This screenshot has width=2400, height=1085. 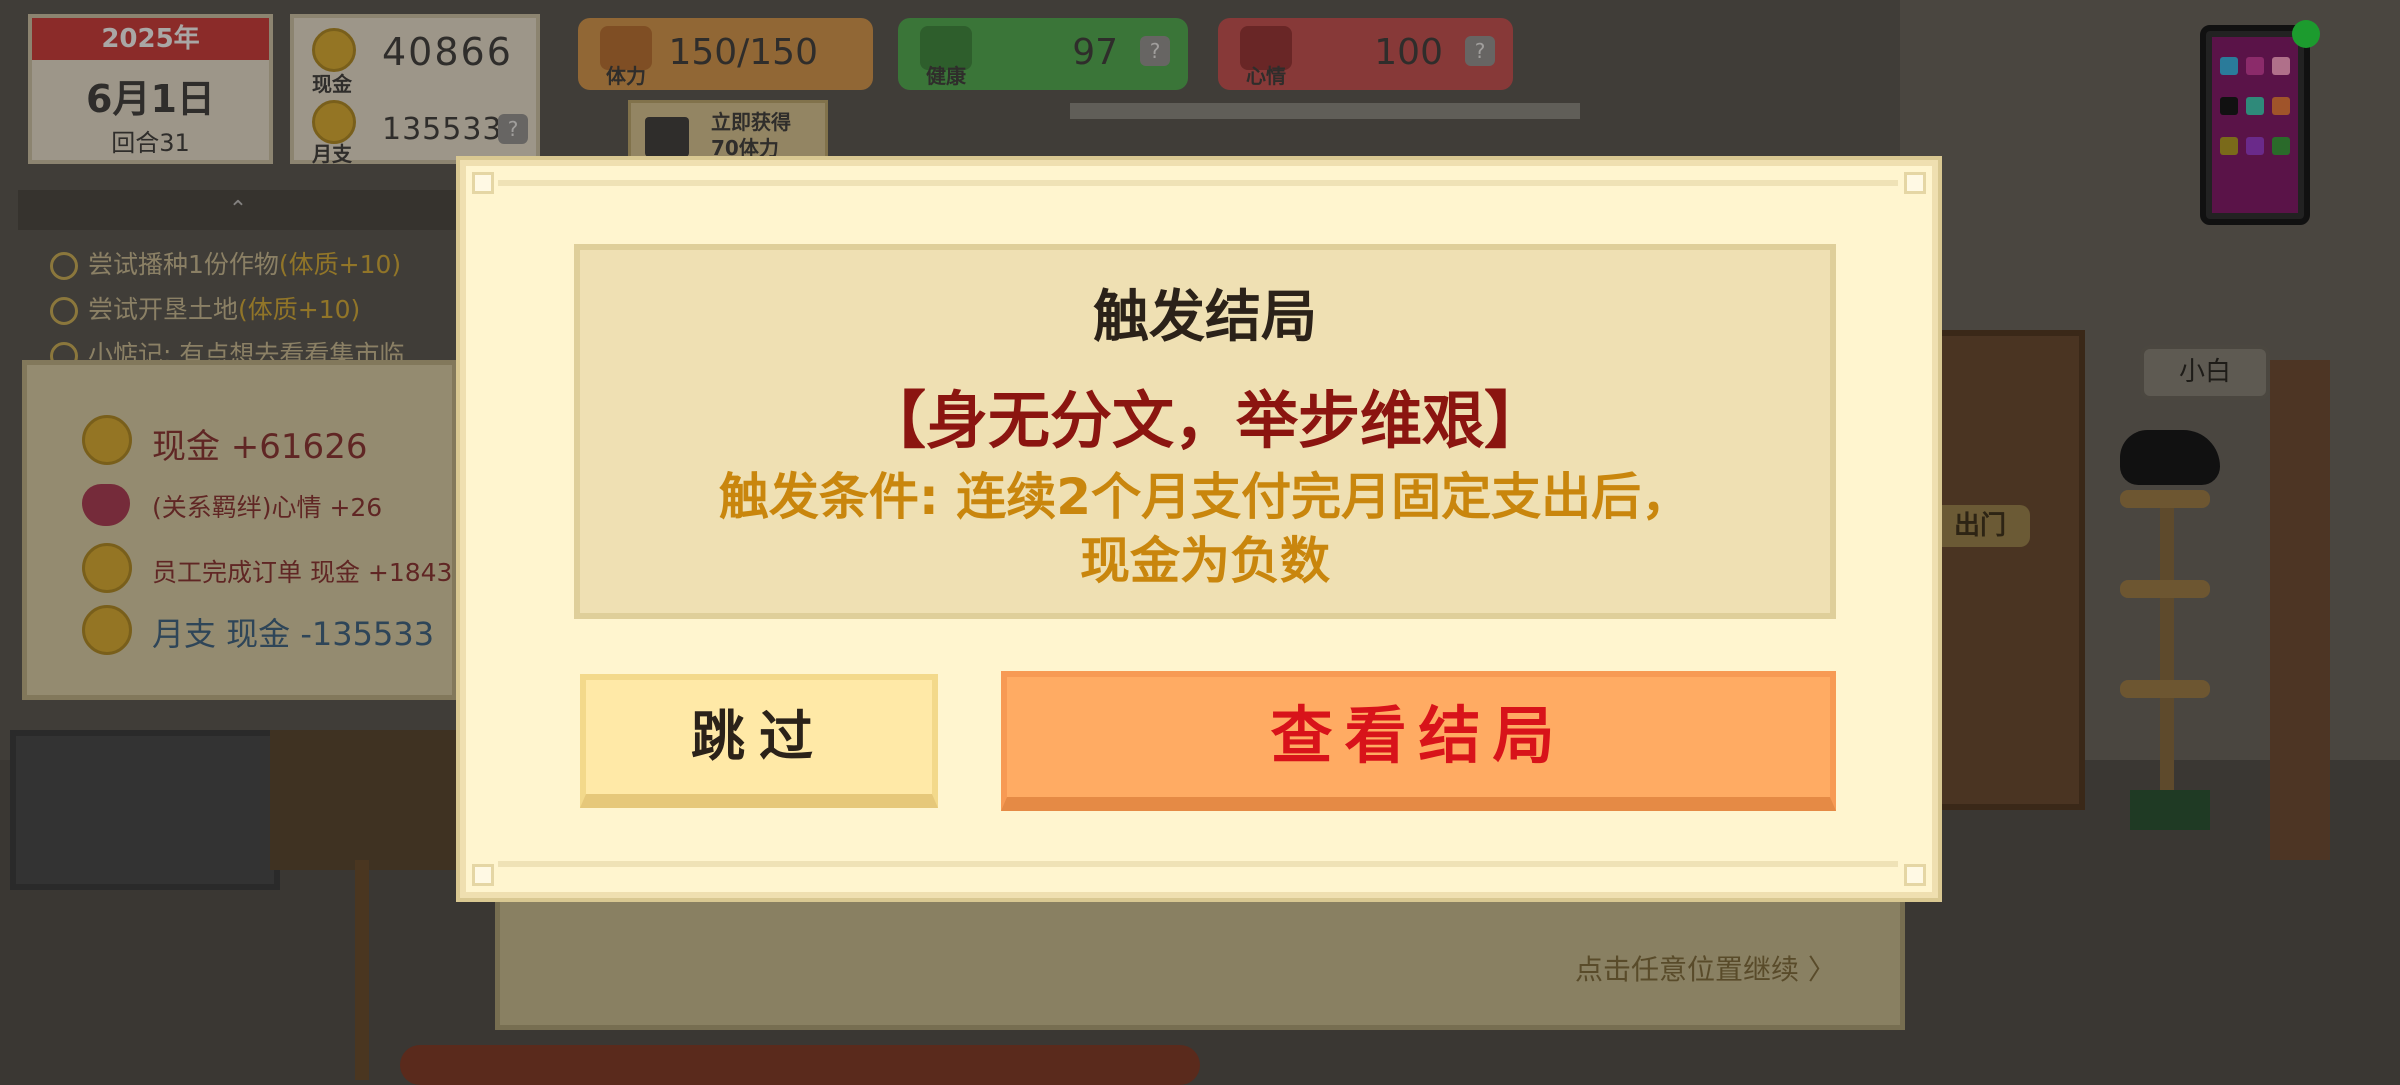 I want to click on room-side-door, so click(x=2300, y=610).